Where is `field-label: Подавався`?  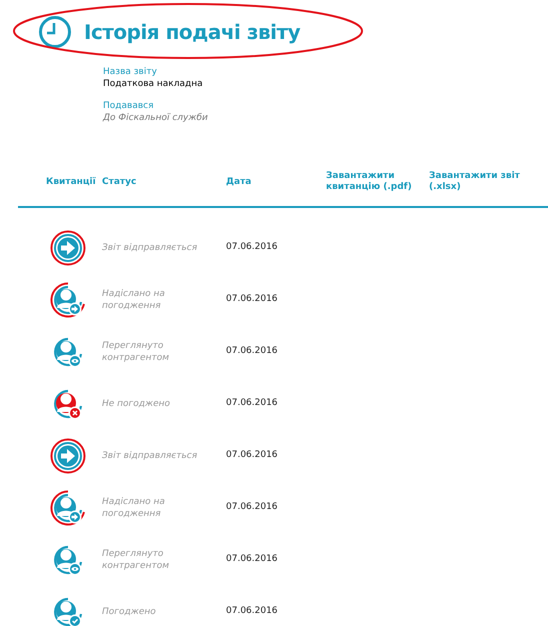 field-label: Подавався is located at coordinates (128, 106).